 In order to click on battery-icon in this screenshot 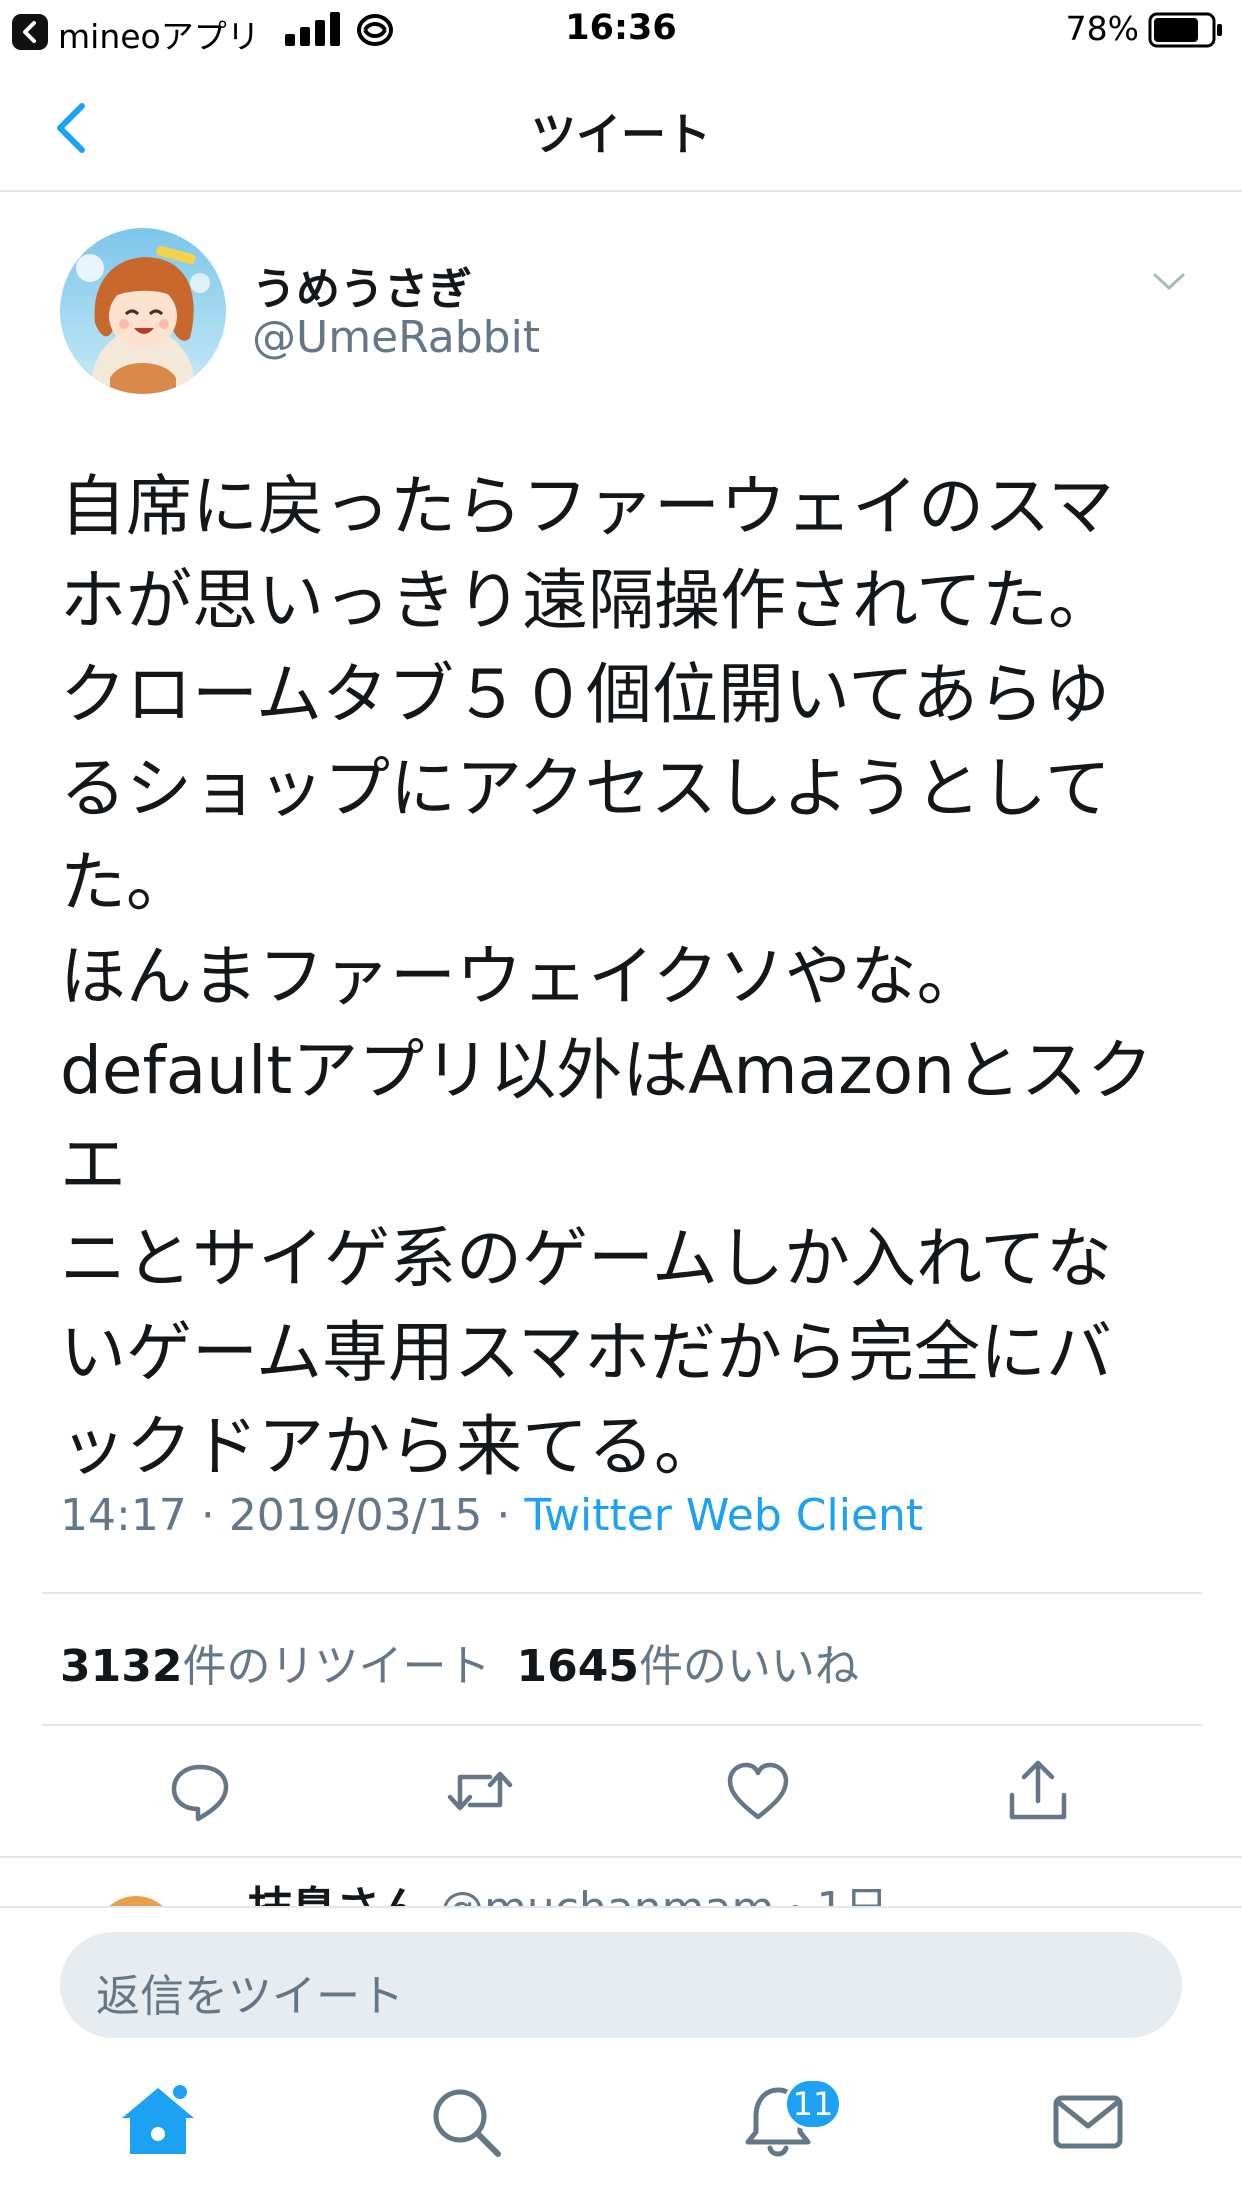, I will do `click(1185, 30)`.